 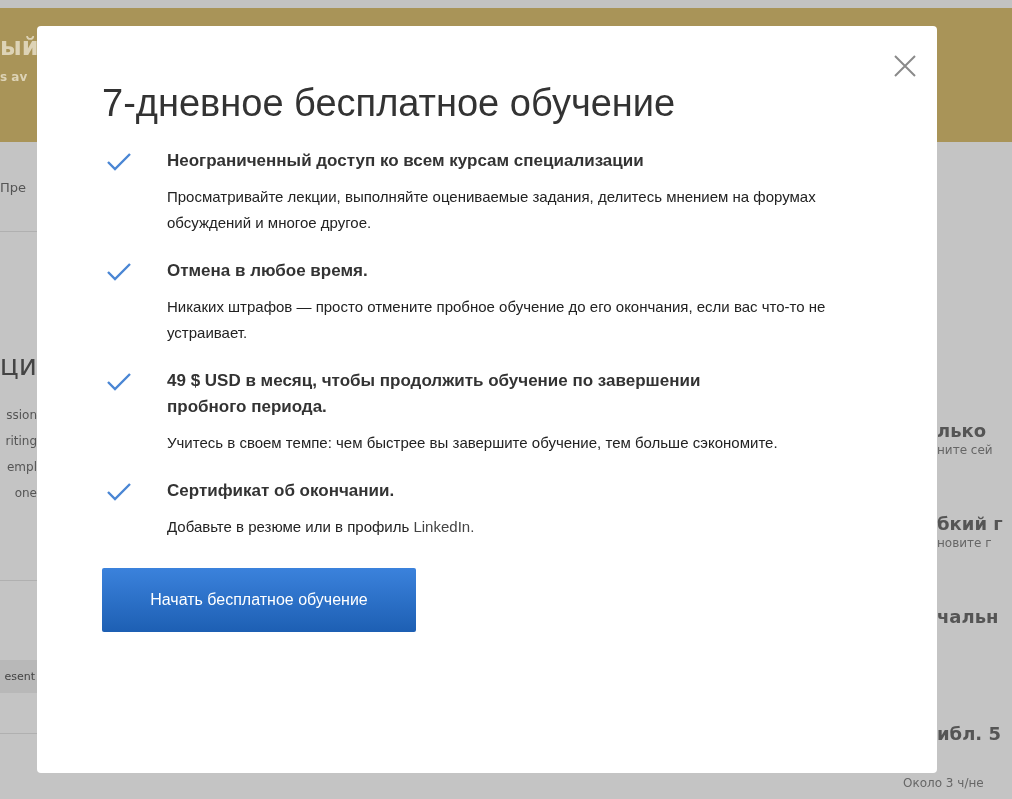 I want to click on dialog-title: 7-дневное бесплатное обучение, so click(x=389, y=103).